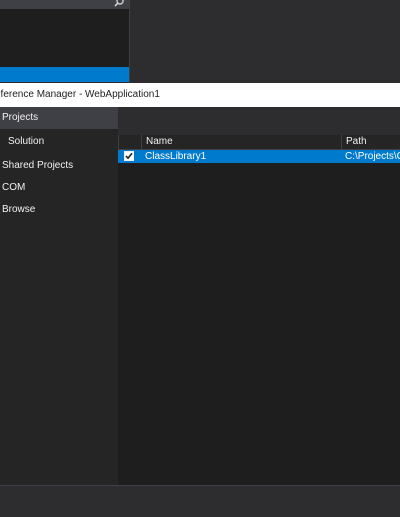  Describe the element at coordinates (59, 118) in the screenshot. I see `sidebar-item-projects: Projects` at that location.